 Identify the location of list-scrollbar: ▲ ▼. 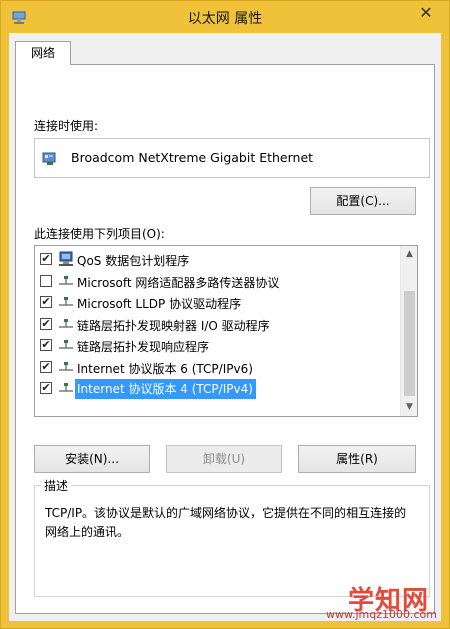
(408, 331).